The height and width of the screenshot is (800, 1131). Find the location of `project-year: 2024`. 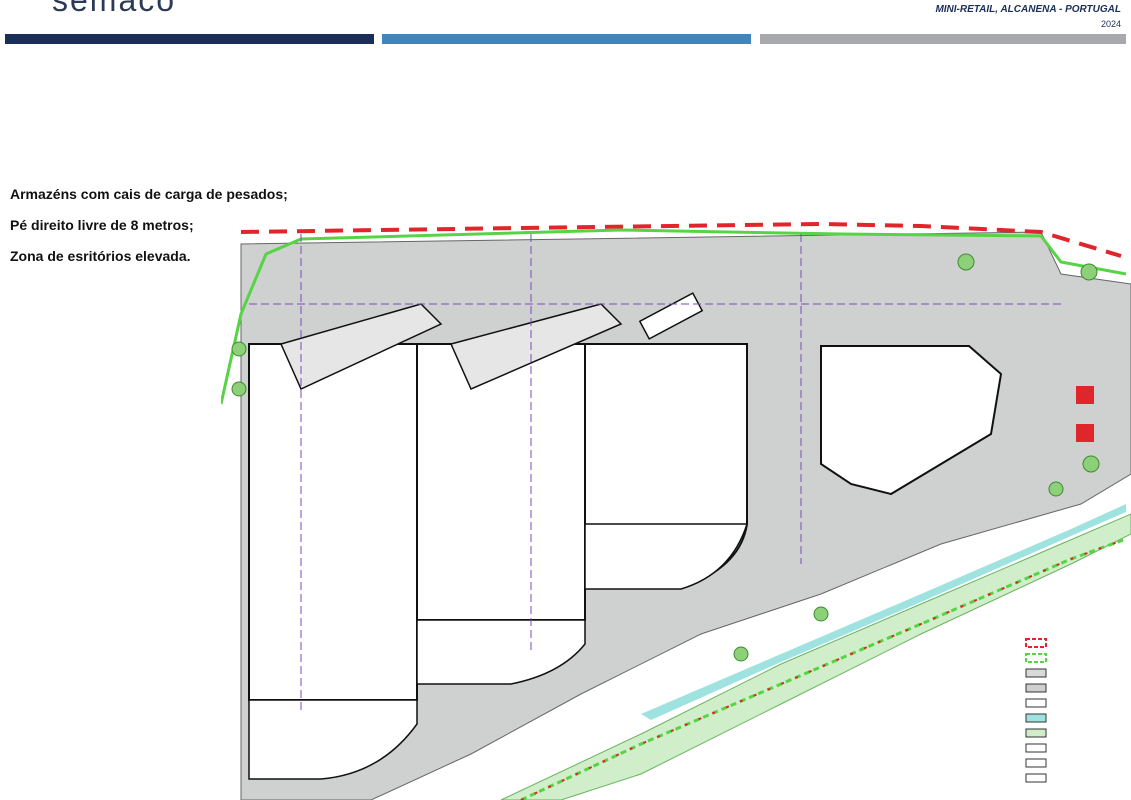

project-year: 2024 is located at coordinates (1110, 24).